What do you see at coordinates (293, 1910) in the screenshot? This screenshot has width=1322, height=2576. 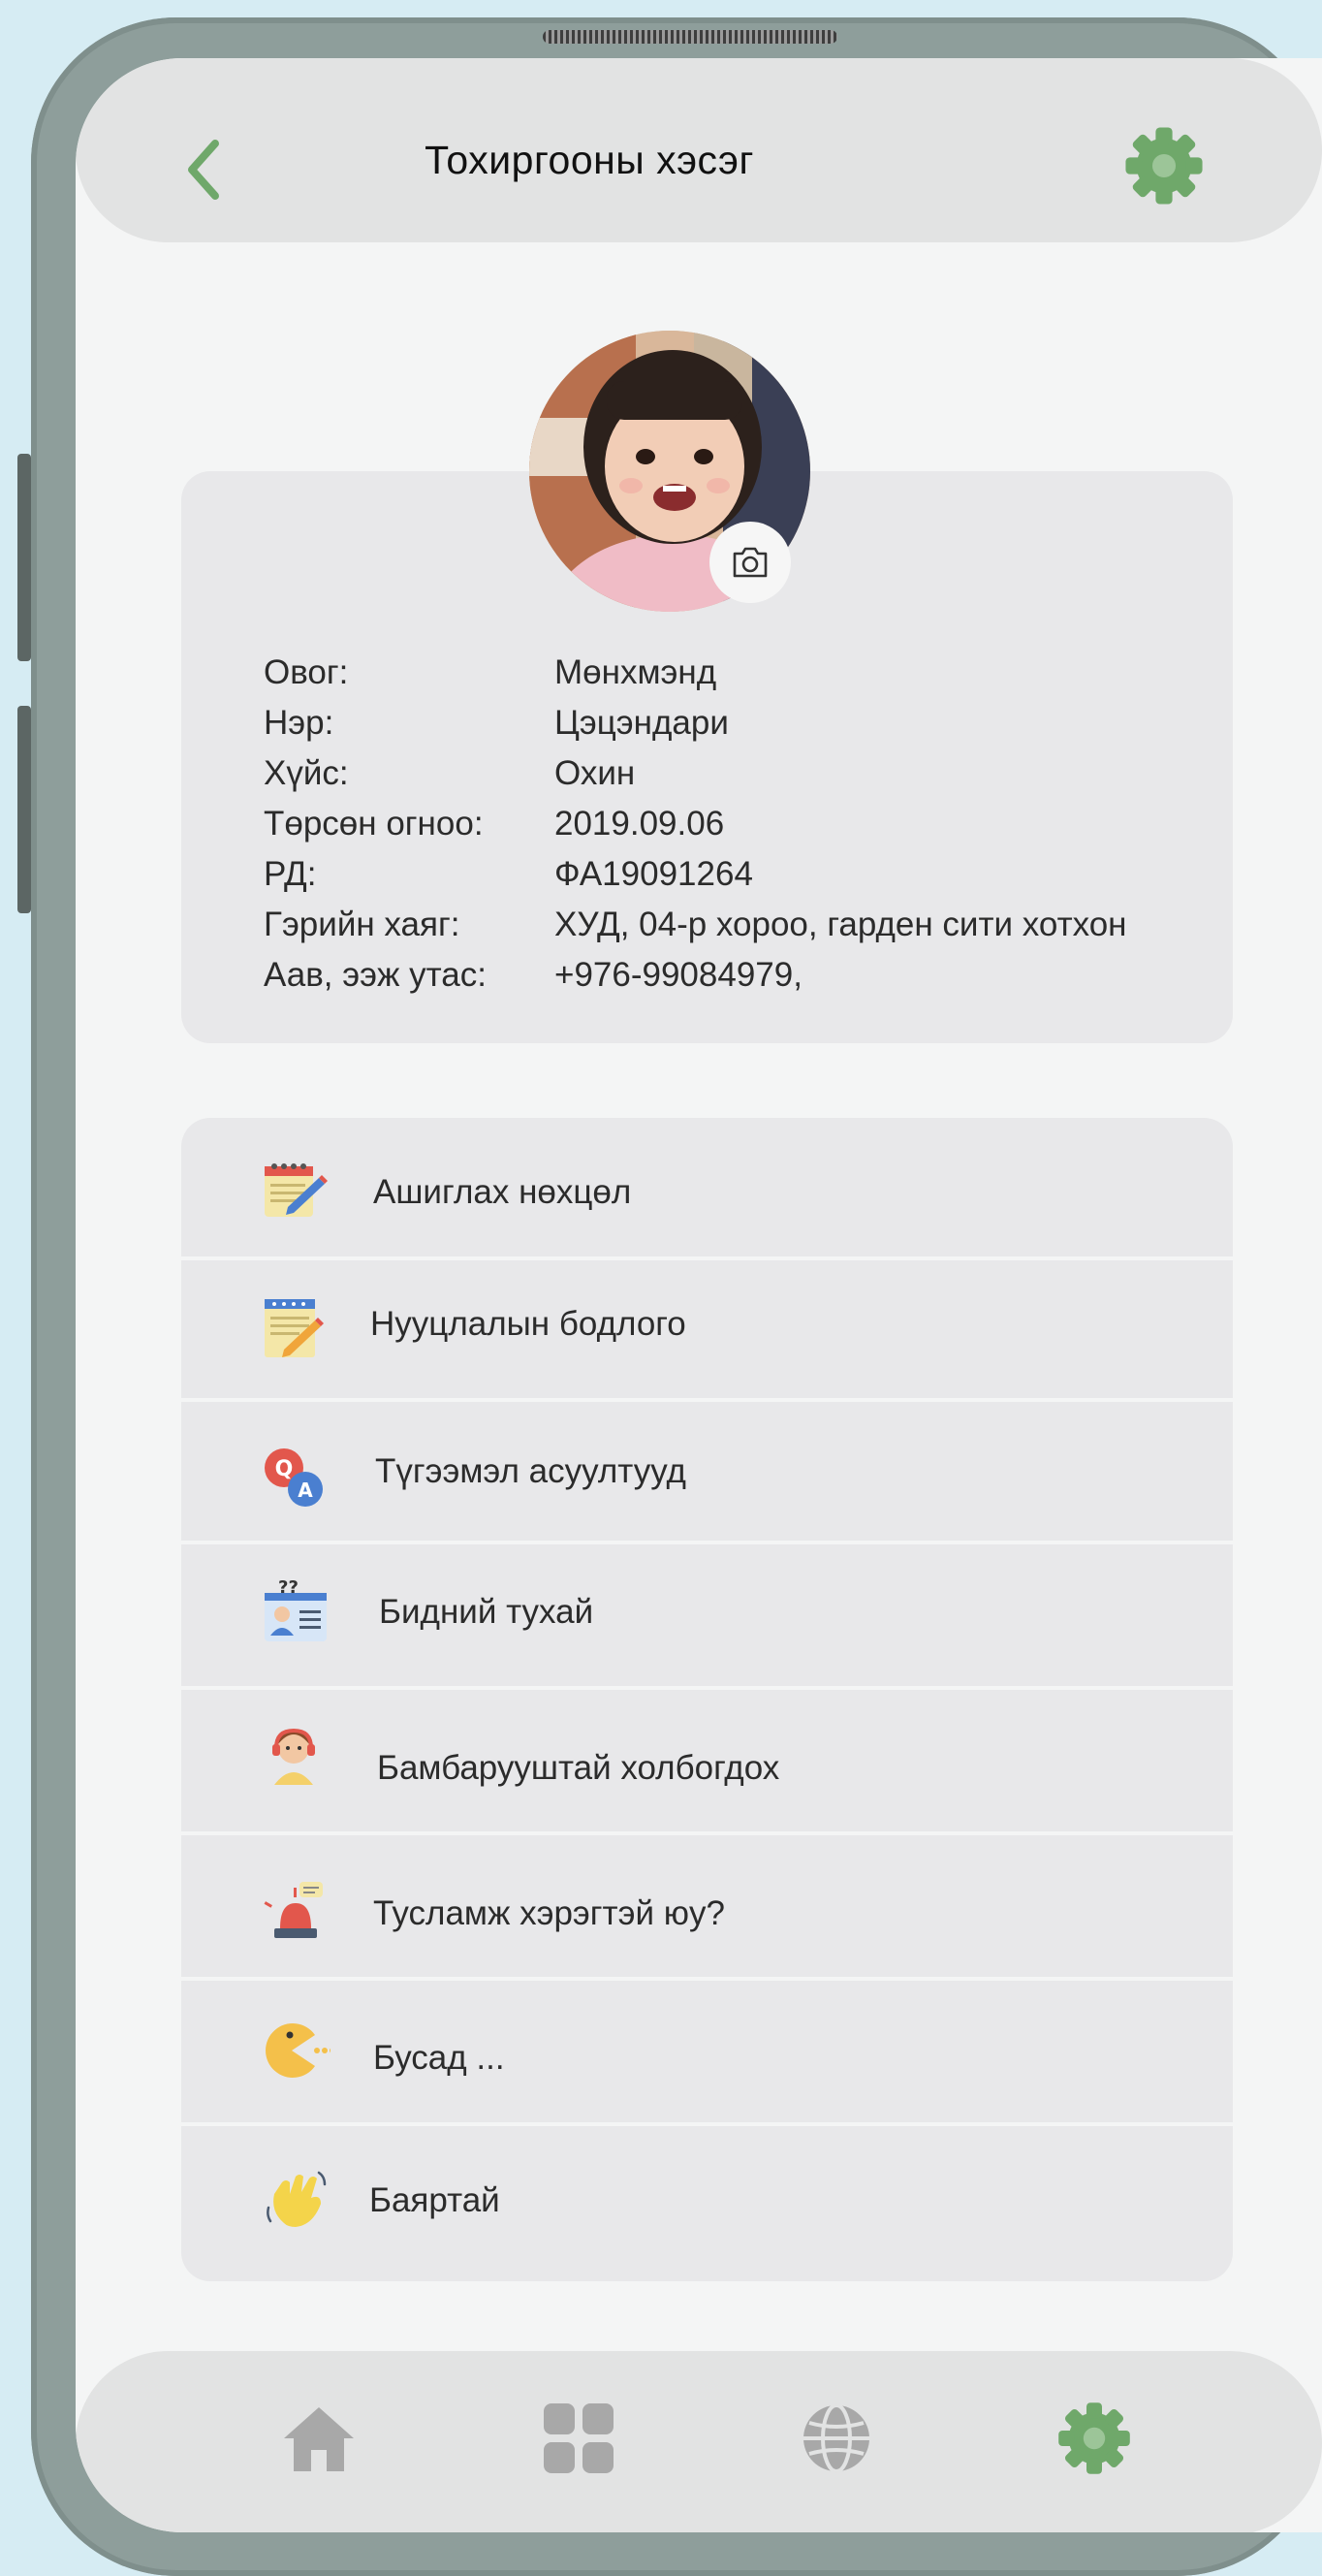 I see `alarm-siren-icon` at bounding box center [293, 1910].